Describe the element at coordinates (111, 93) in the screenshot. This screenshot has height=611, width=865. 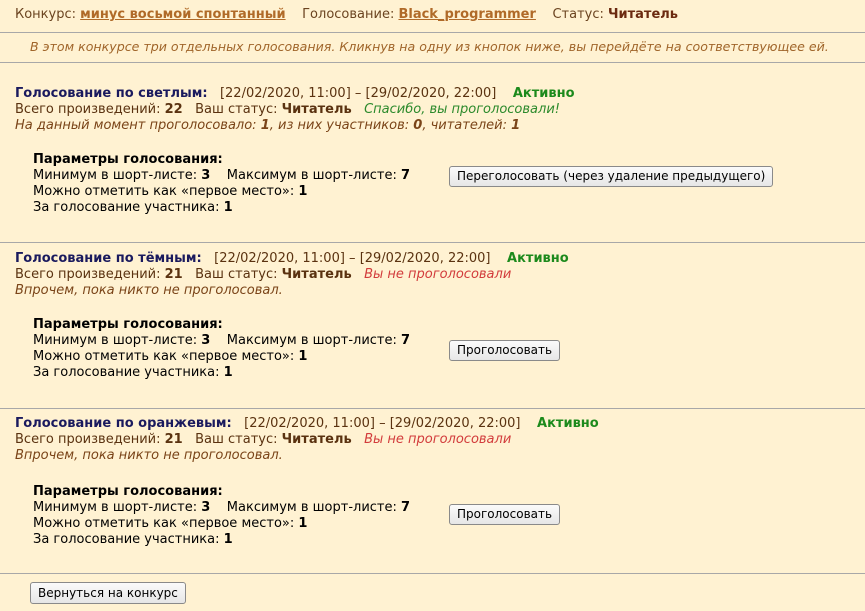
I see `voting-title: Голосование по светлым:` at that location.